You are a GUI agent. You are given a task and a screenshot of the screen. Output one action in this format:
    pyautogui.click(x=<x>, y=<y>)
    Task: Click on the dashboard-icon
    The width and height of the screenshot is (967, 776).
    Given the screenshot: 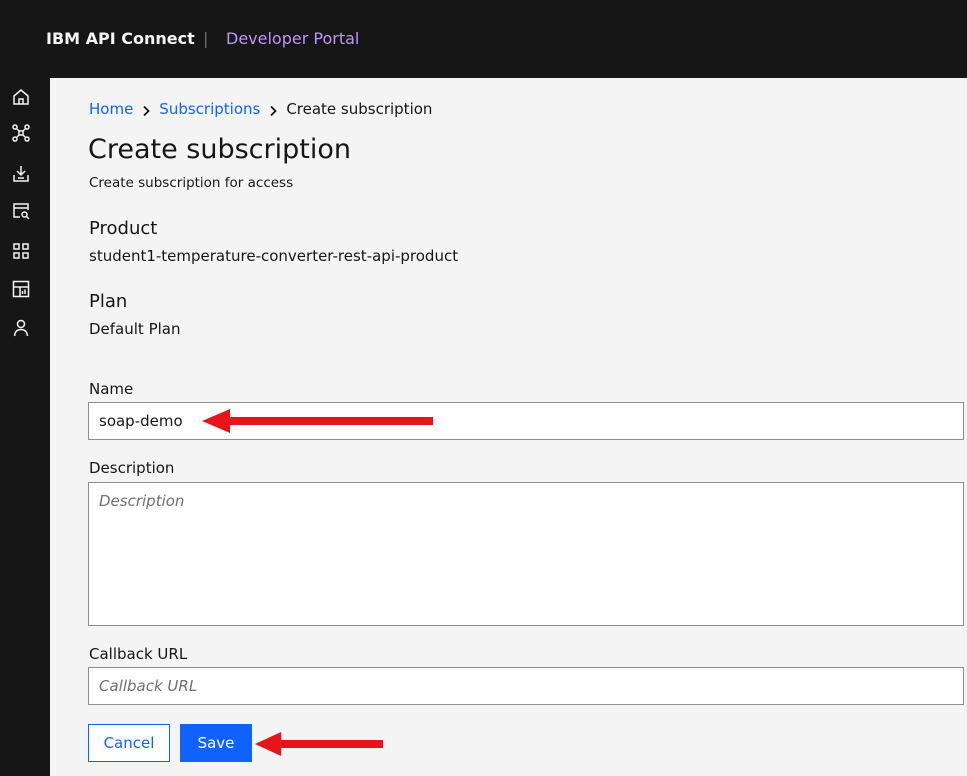 What is the action you would take?
    pyautogui.click(x=21, y=289)
    